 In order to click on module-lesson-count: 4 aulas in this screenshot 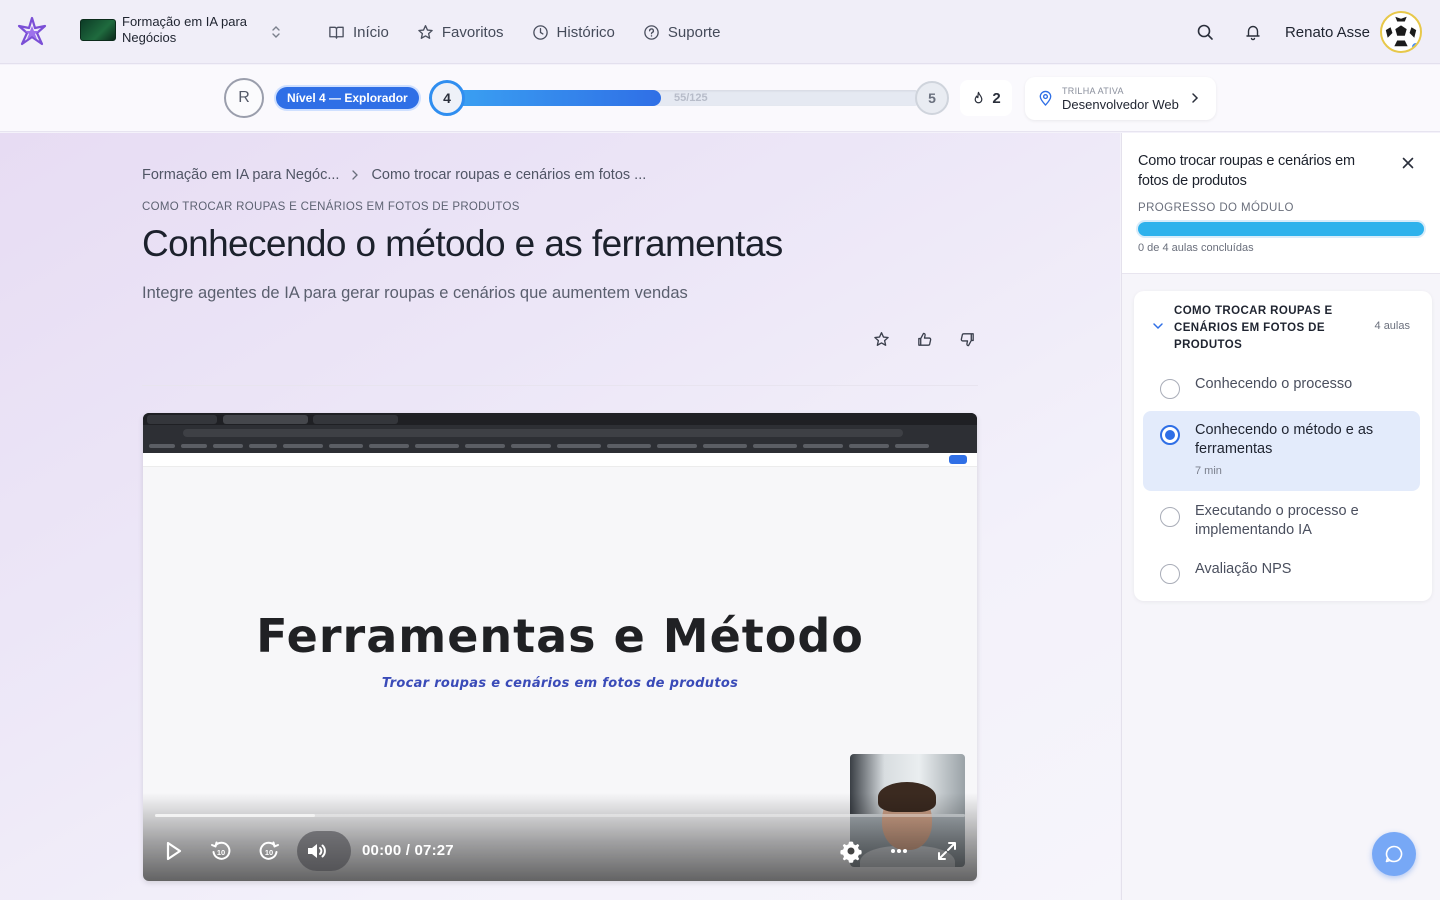, I will do `click(1392, 326)`.